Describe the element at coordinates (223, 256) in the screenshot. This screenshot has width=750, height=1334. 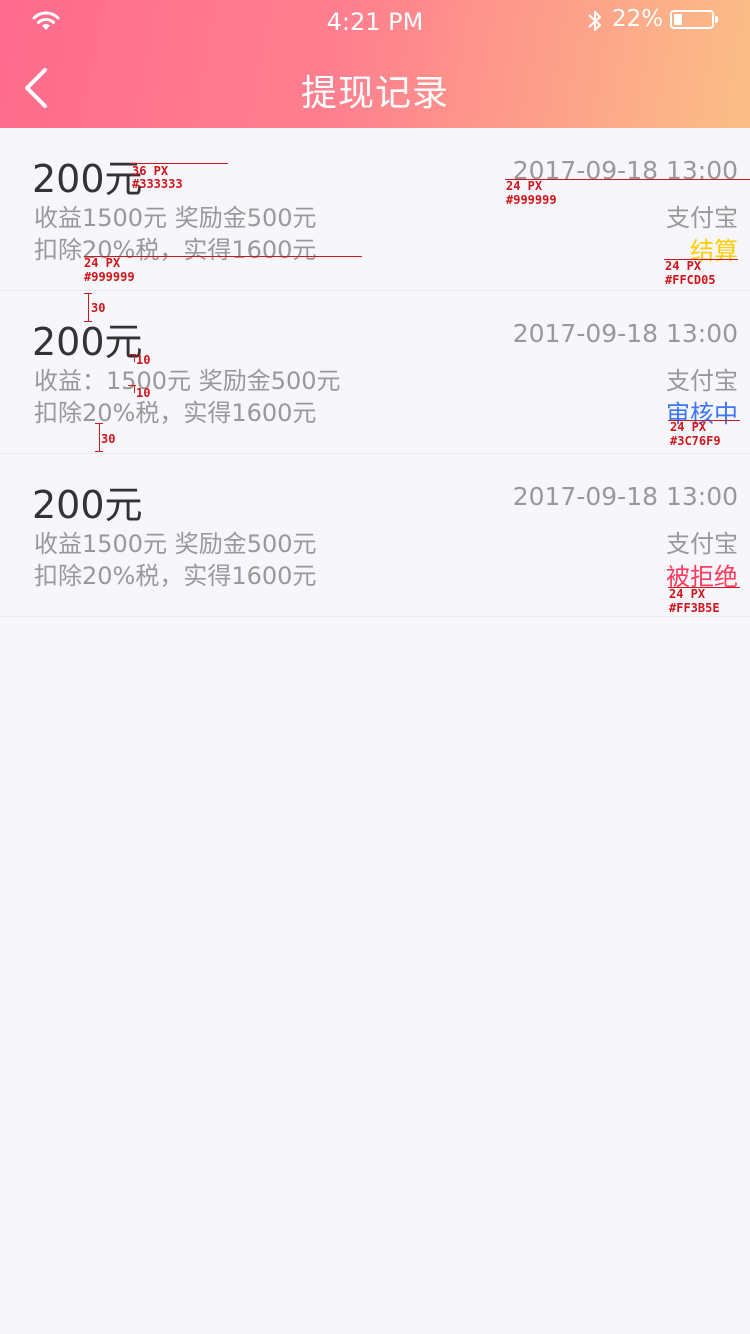
I see `anno-line` at that location.